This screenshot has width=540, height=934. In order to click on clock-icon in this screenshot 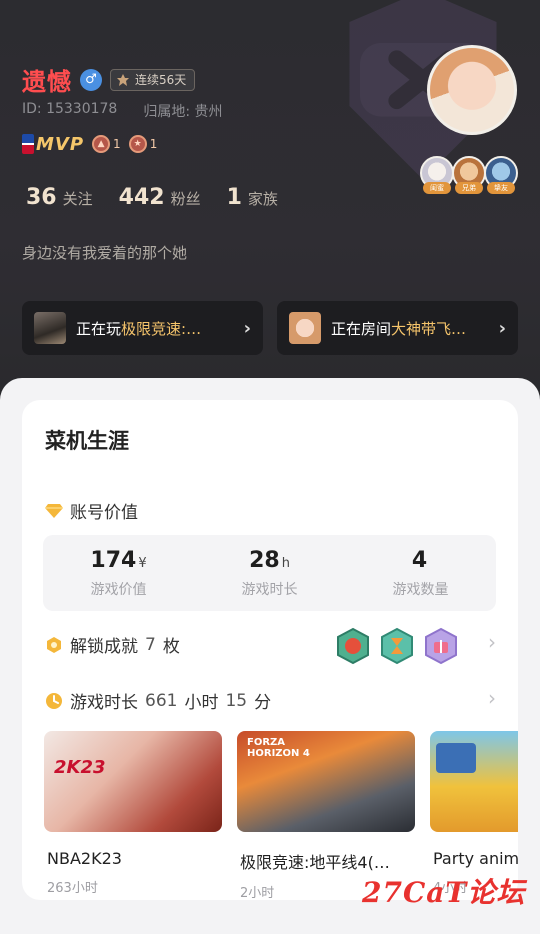, I will do `click(54, 700)`.